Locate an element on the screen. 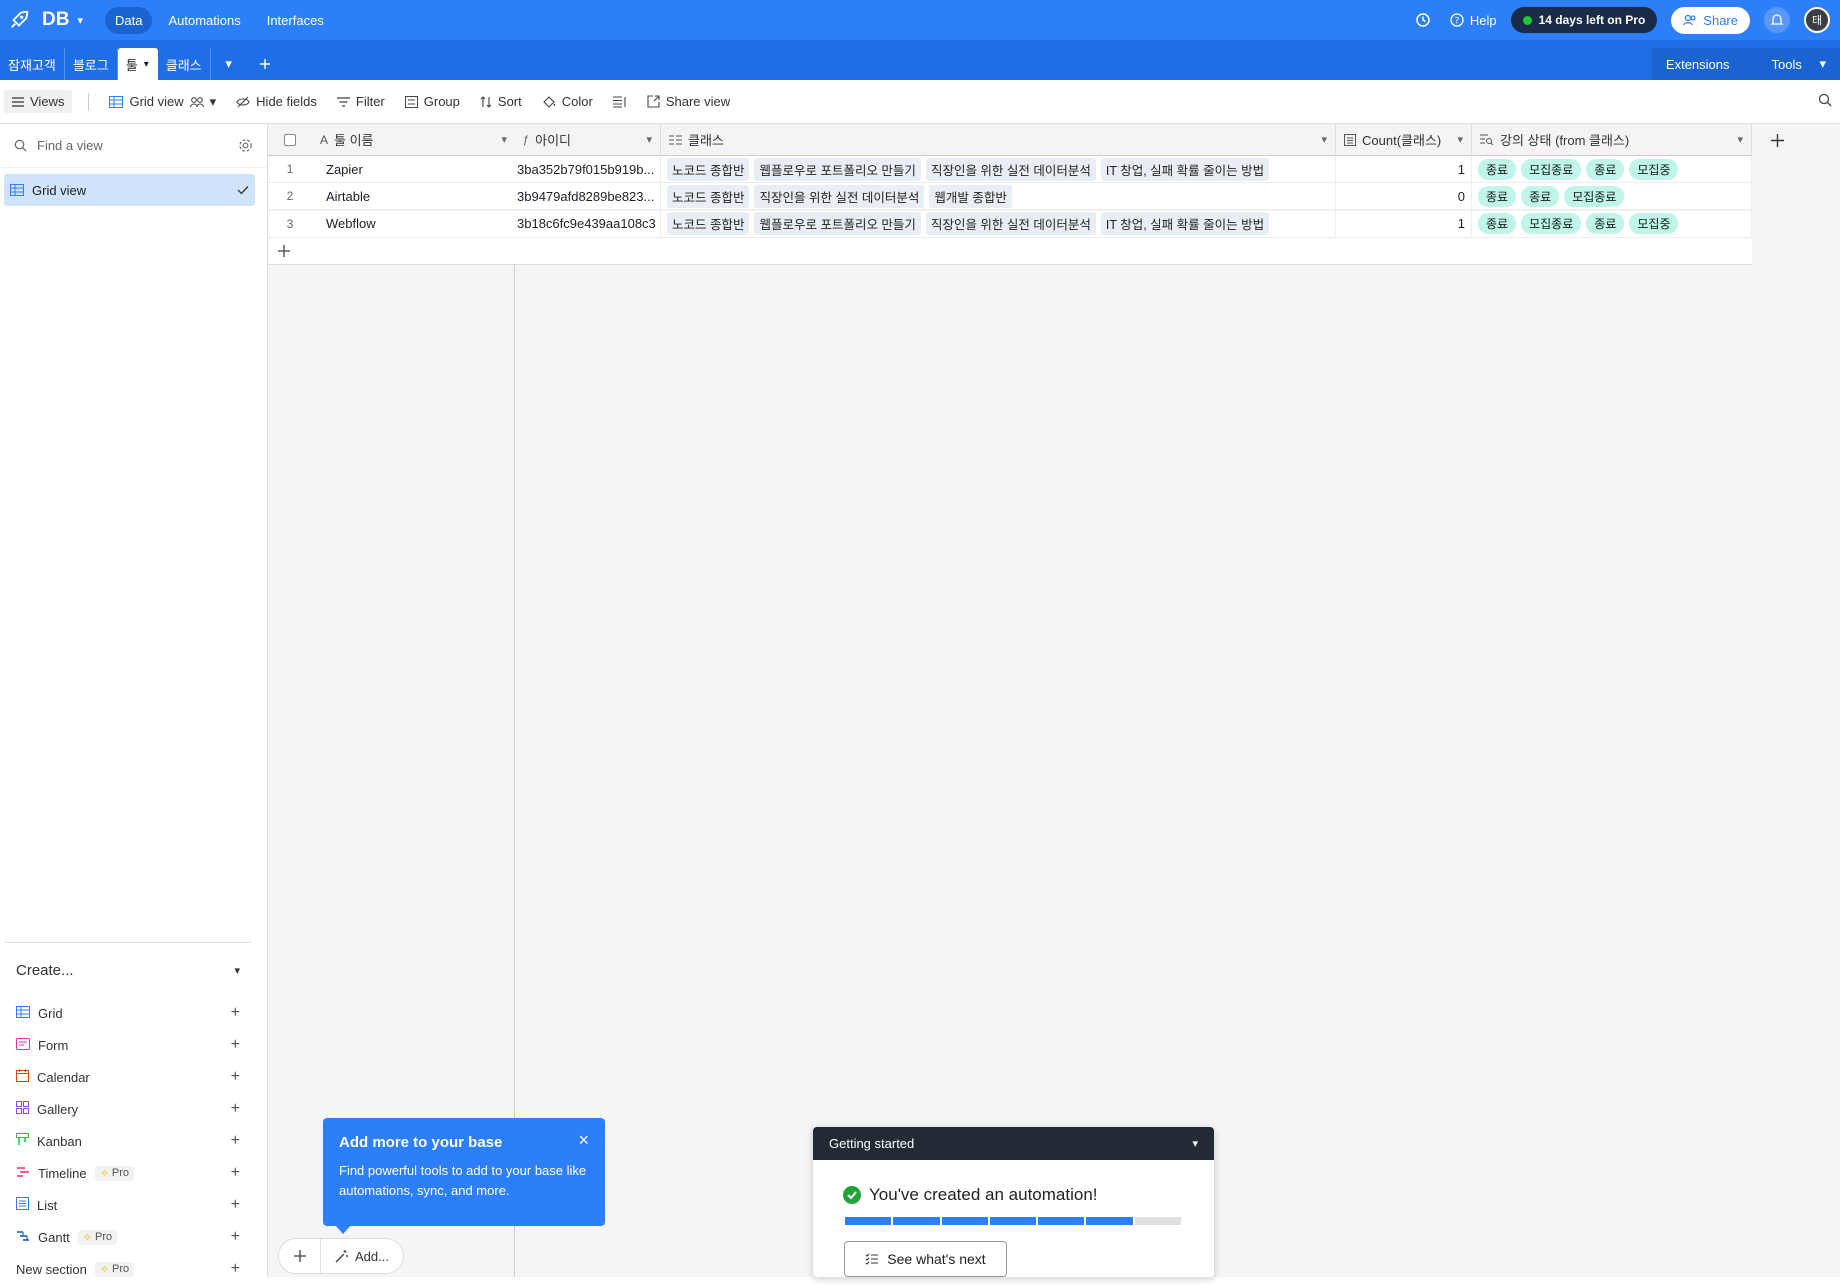  see-whats-next-button: See what's next is located at coordinates (925, 1259).